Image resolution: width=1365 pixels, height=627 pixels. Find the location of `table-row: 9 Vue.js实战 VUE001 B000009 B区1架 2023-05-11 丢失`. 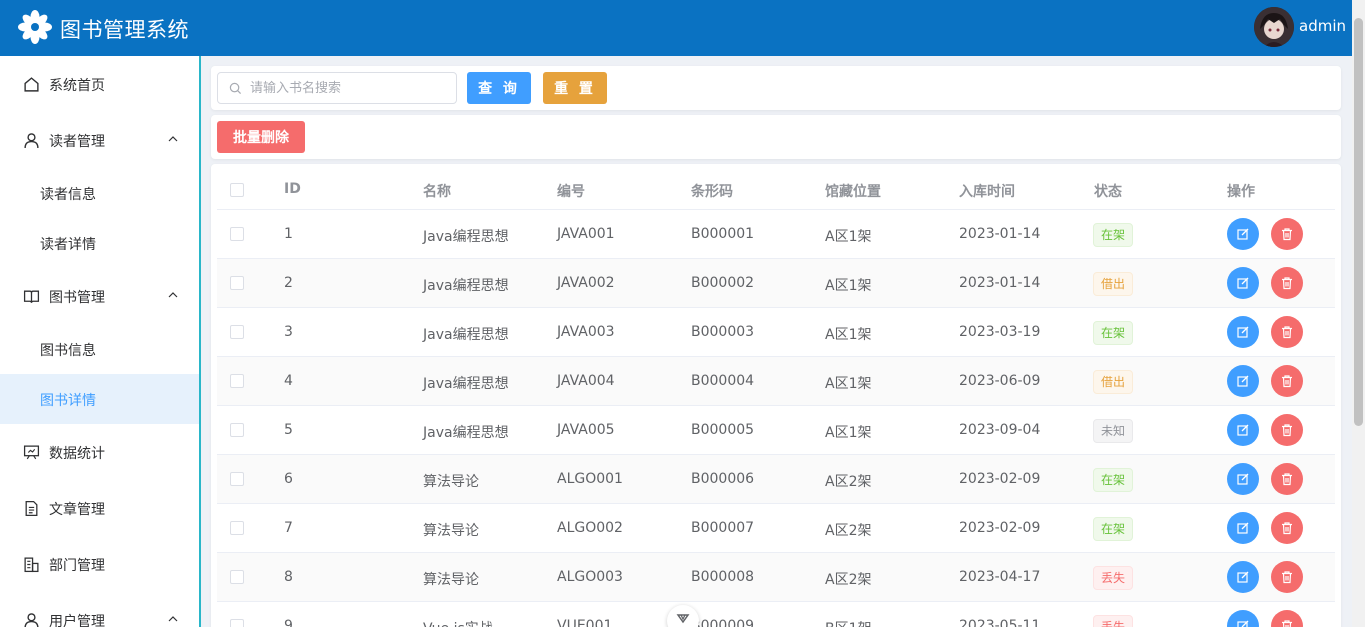

table-row: 9 Vue.js实战 VUE001 B000009 B区1架 2023-05-11 丢失 is located at coordinates (776, 614).